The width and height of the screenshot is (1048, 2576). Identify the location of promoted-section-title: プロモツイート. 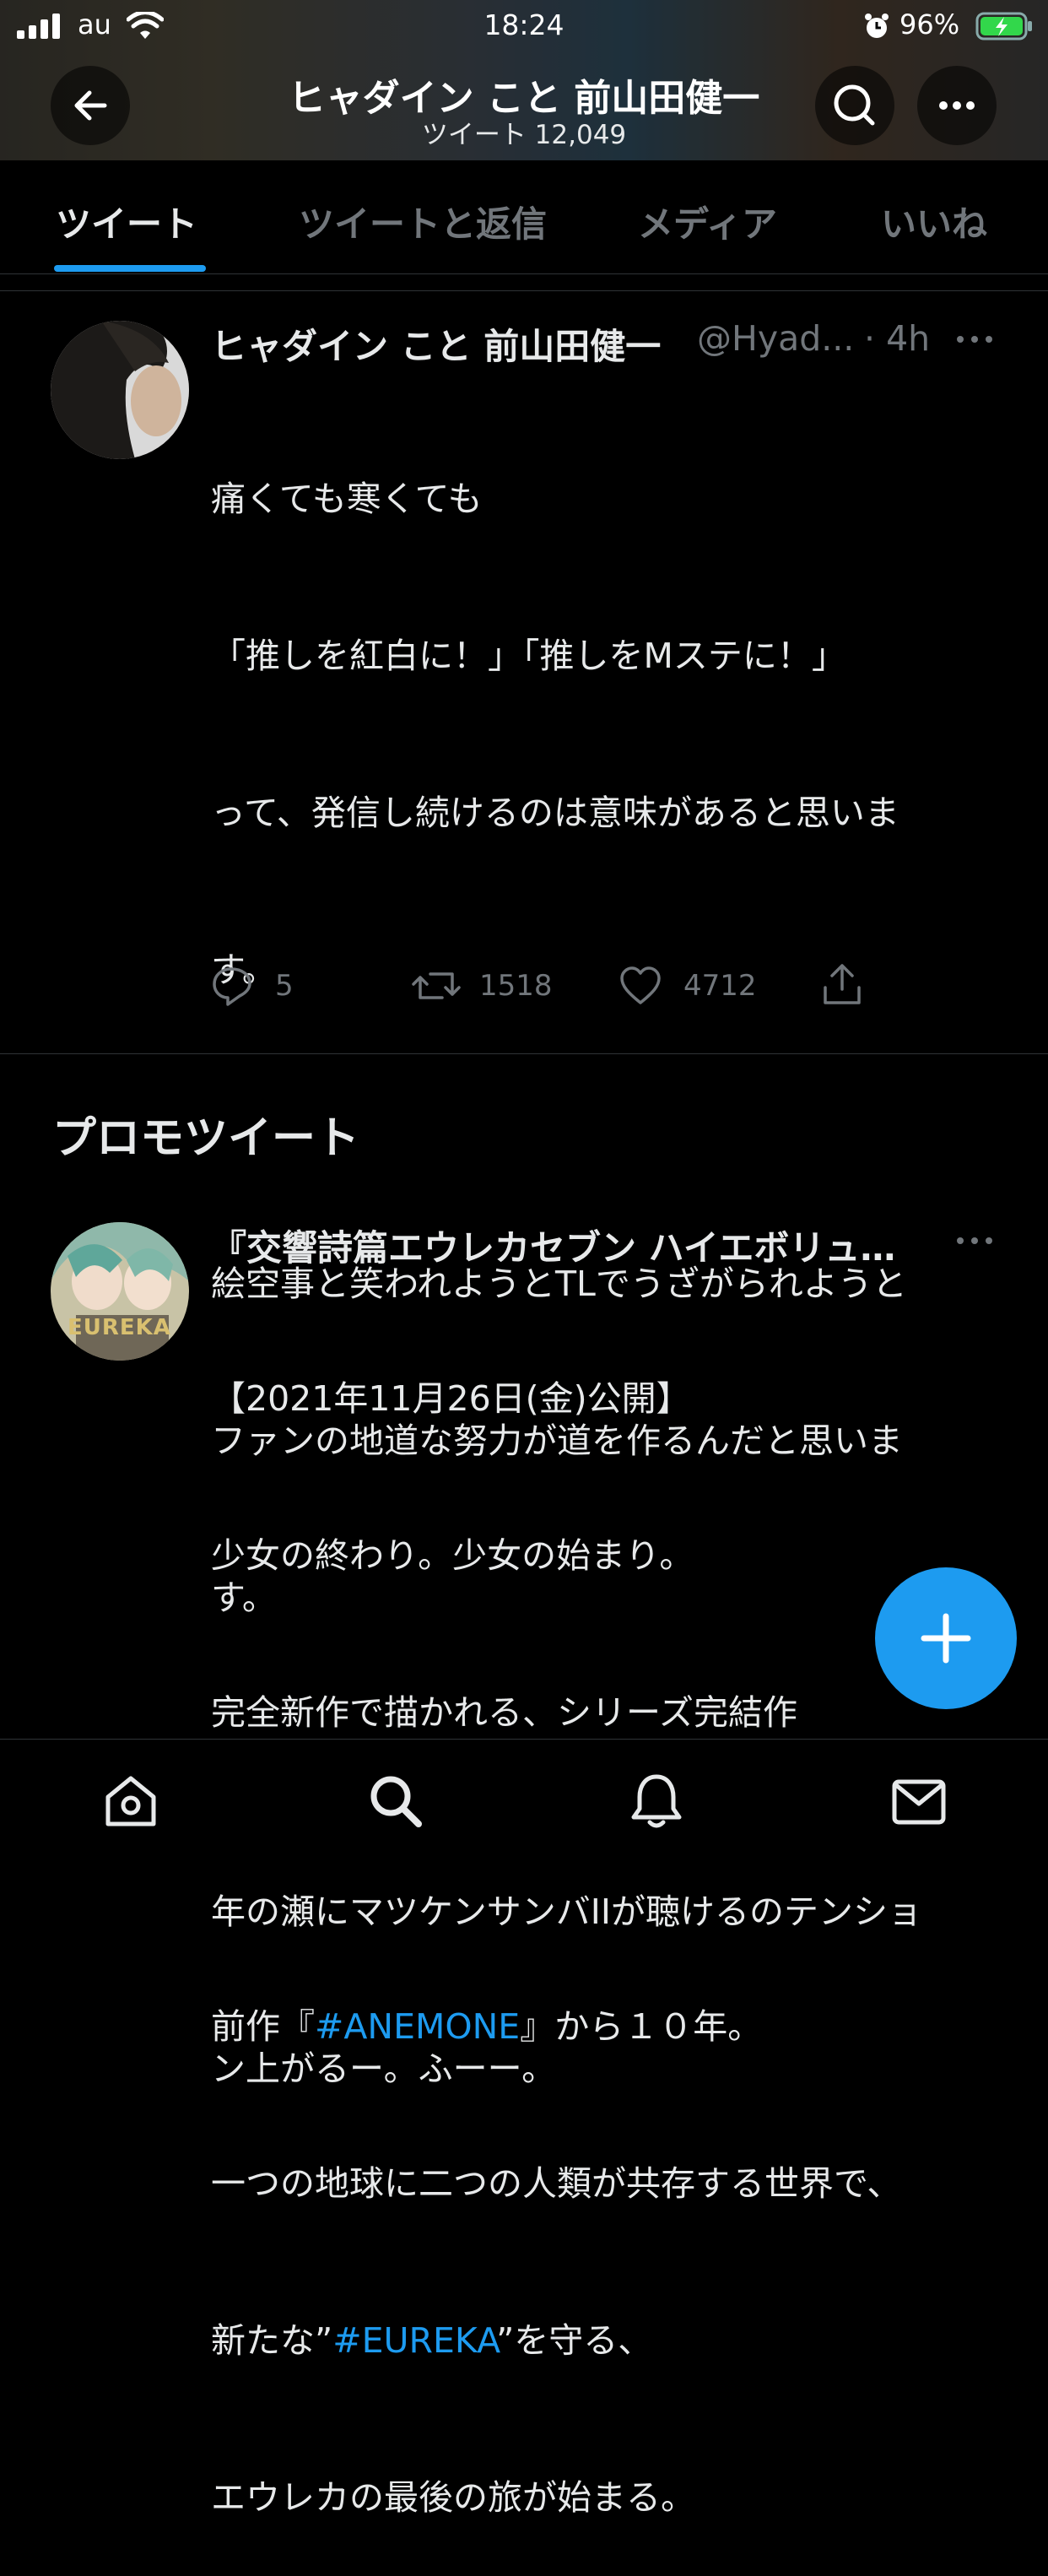
(206, 1138).